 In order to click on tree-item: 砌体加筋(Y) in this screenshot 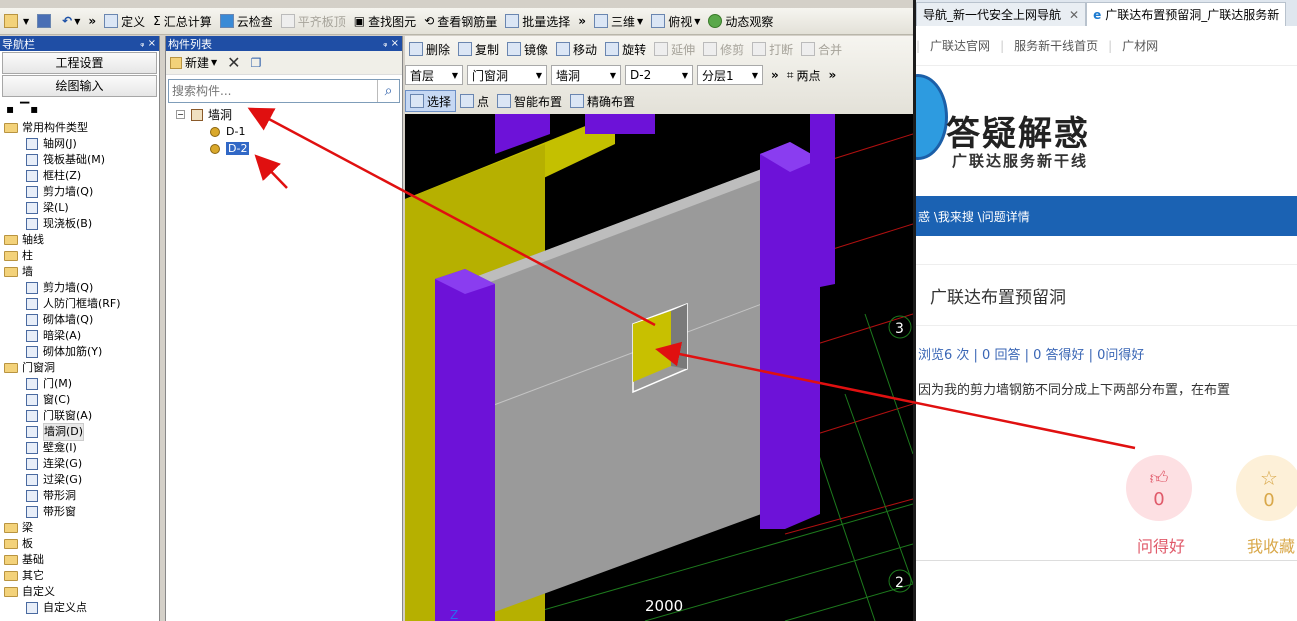, I will do `click(79, 352)`.